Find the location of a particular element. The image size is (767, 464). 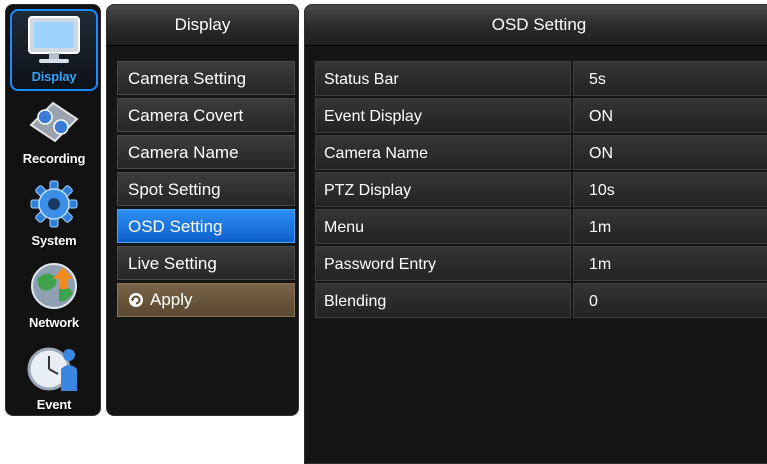

film-reel-icon is located at coordinates (54, 122).